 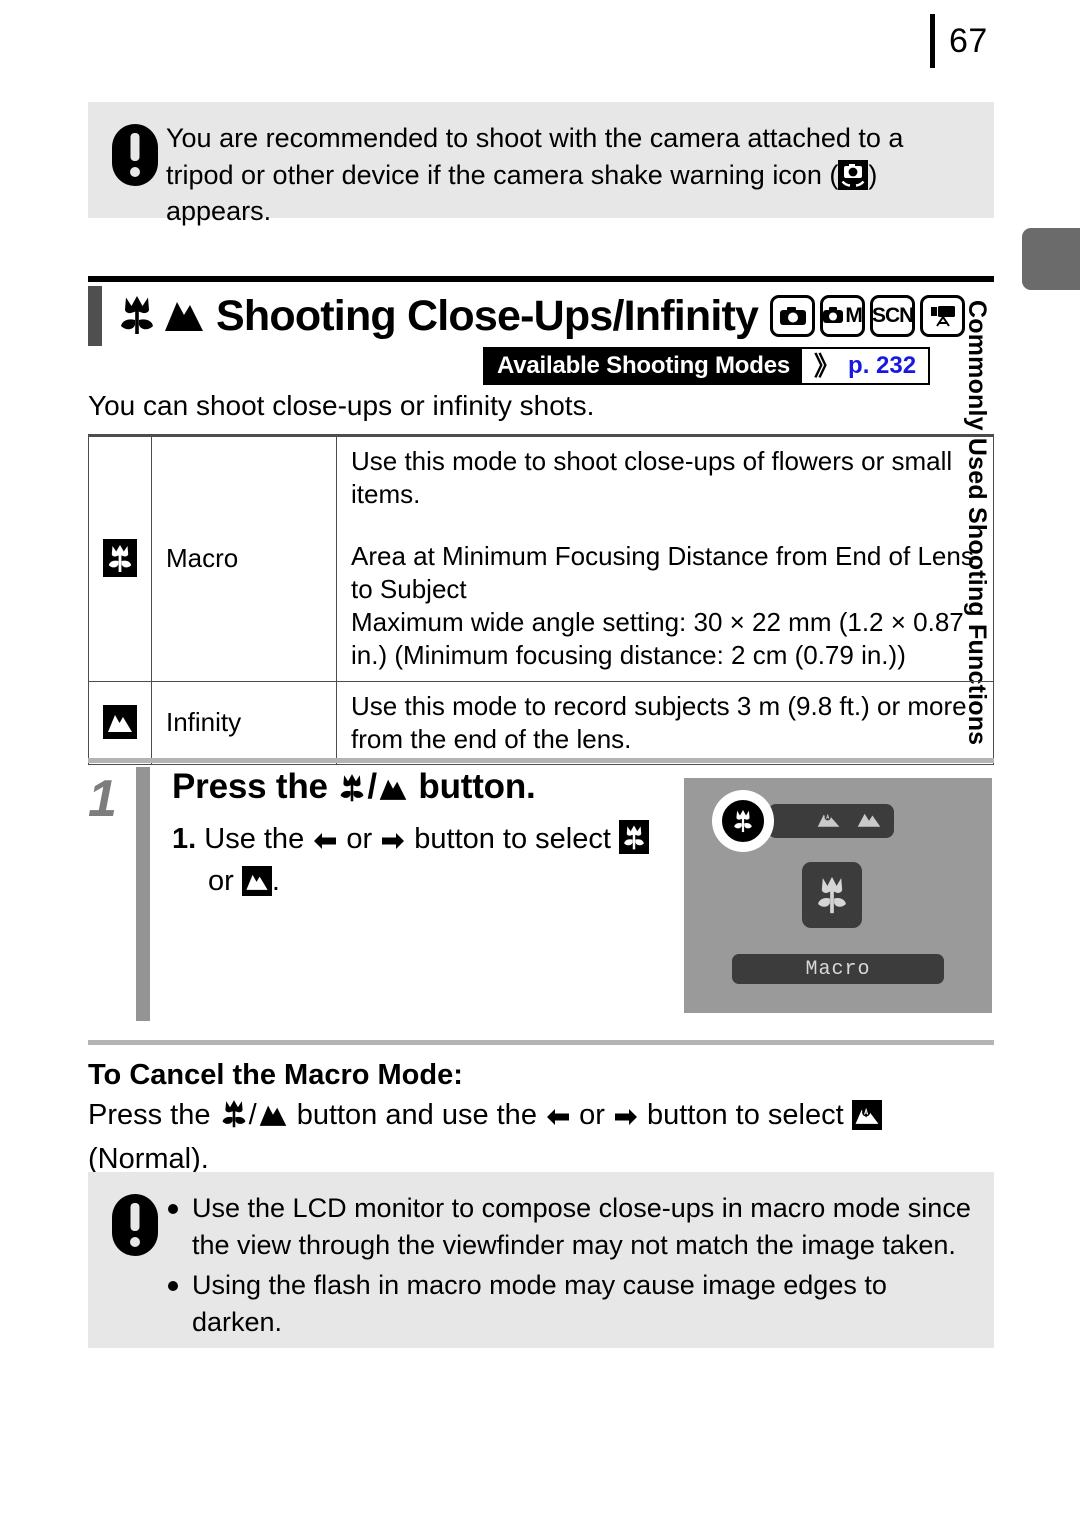 I want to click on step-title-post: button., so click(x=477, y=786).